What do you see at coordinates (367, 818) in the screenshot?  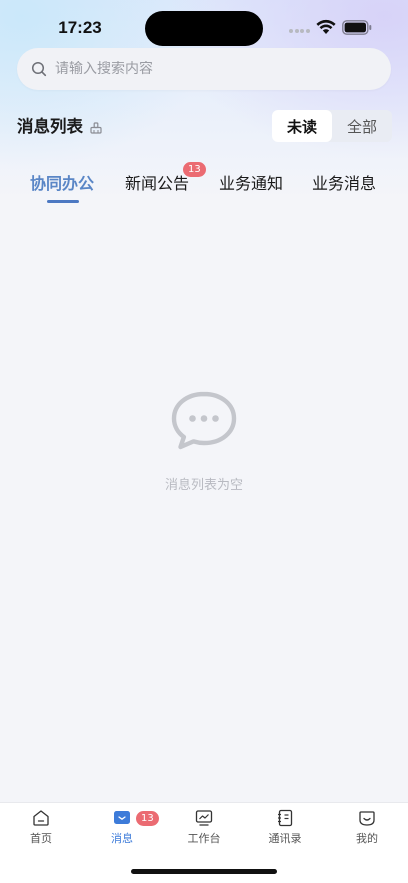 I see `profile-icon` at bounding box center [367, 818].